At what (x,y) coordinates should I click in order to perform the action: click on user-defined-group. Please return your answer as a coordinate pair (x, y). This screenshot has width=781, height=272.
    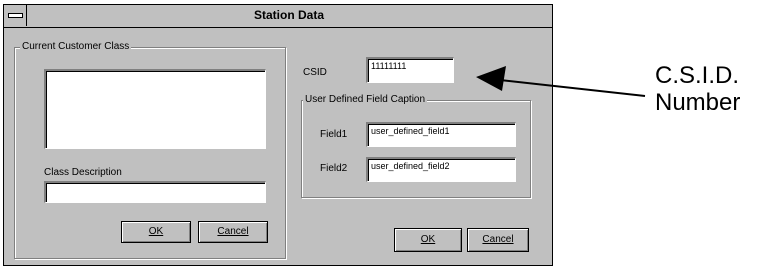
    Looking at the image, I should click on (416, 149).